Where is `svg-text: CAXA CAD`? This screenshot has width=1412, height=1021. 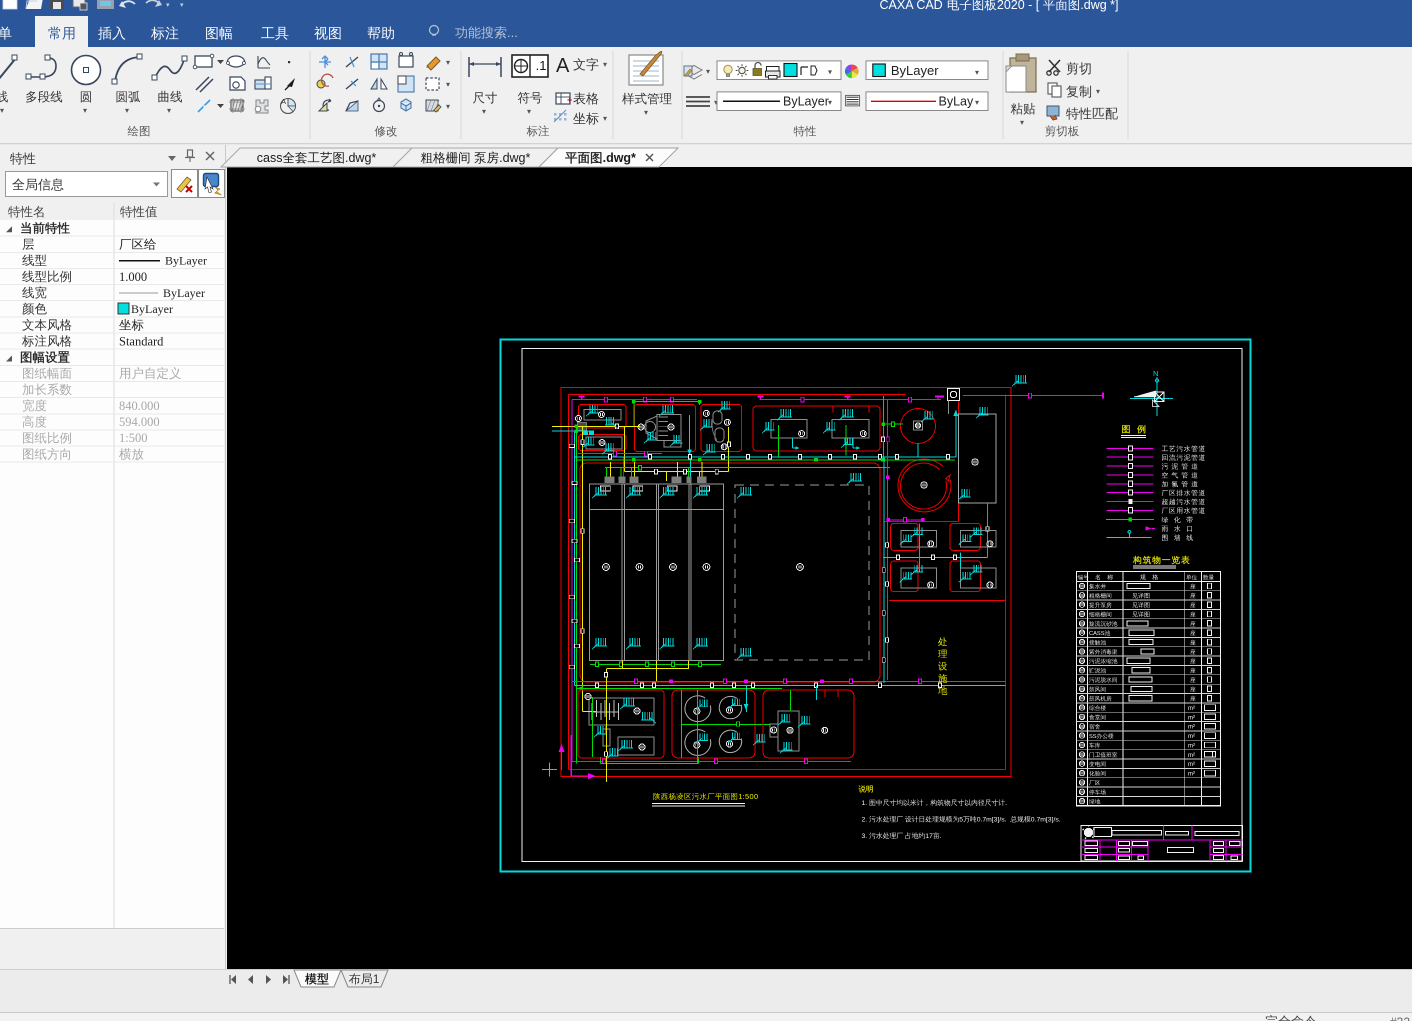
svg-text: CAXA CAD is located at coordinates (911, 6).